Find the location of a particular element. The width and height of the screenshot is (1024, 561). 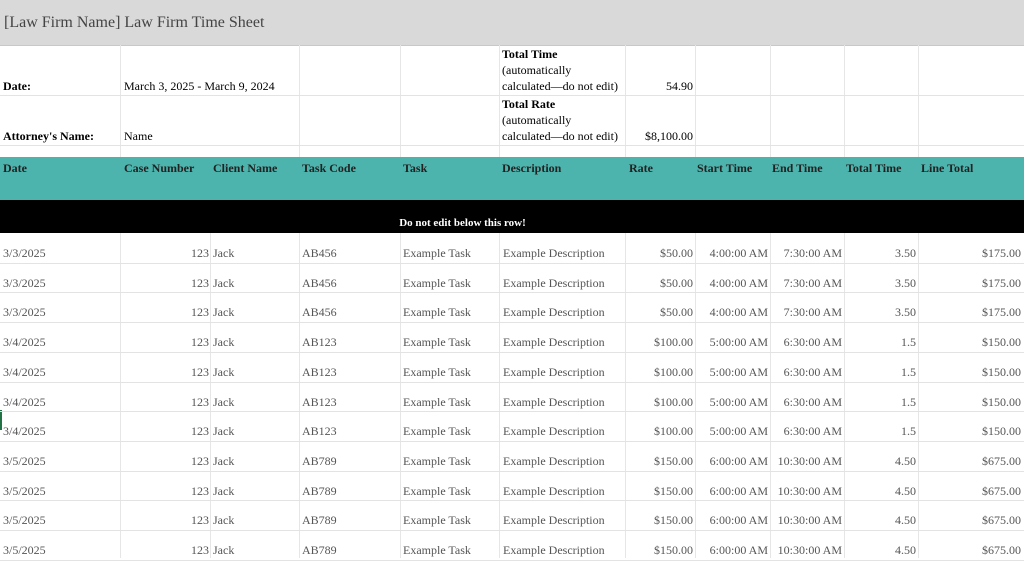

header-start-time: Start Time is located at coordinates (724, 168).